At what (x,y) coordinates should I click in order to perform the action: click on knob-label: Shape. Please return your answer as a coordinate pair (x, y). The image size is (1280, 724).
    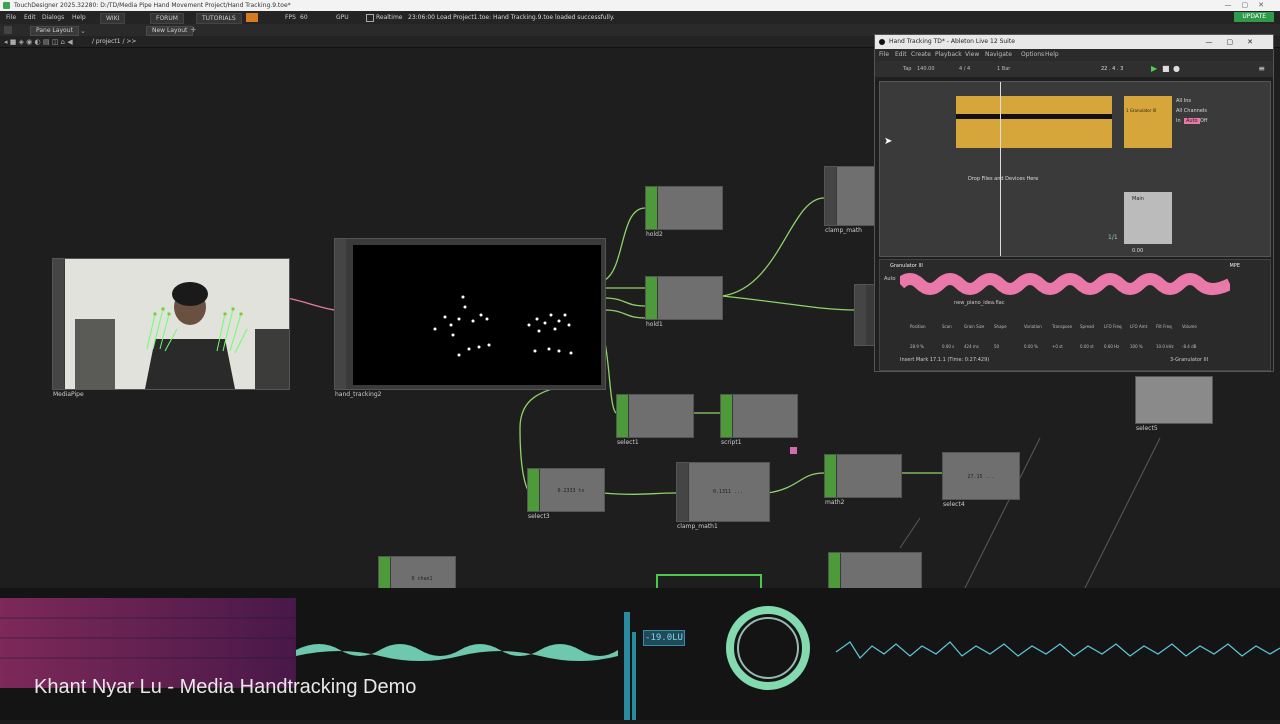
    Looking at the image, I should click on (1000, 326).